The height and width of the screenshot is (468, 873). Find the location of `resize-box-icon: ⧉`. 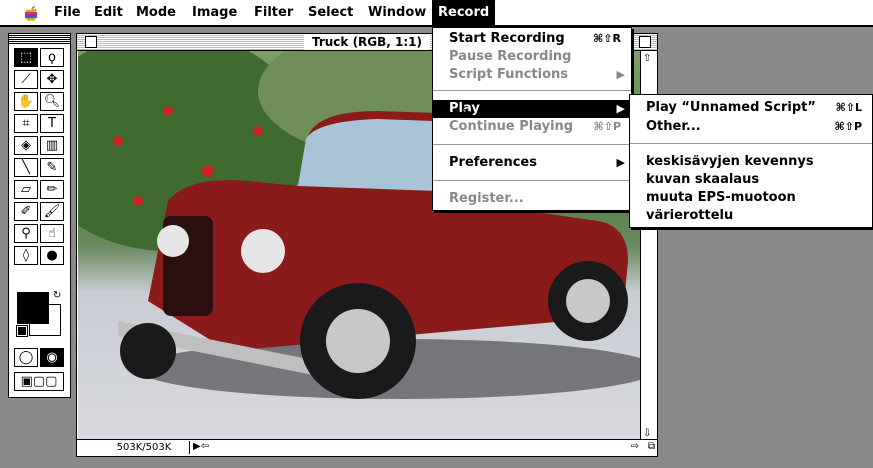

resize-box-icon: ⧉ is located at coordinates (651, 446).